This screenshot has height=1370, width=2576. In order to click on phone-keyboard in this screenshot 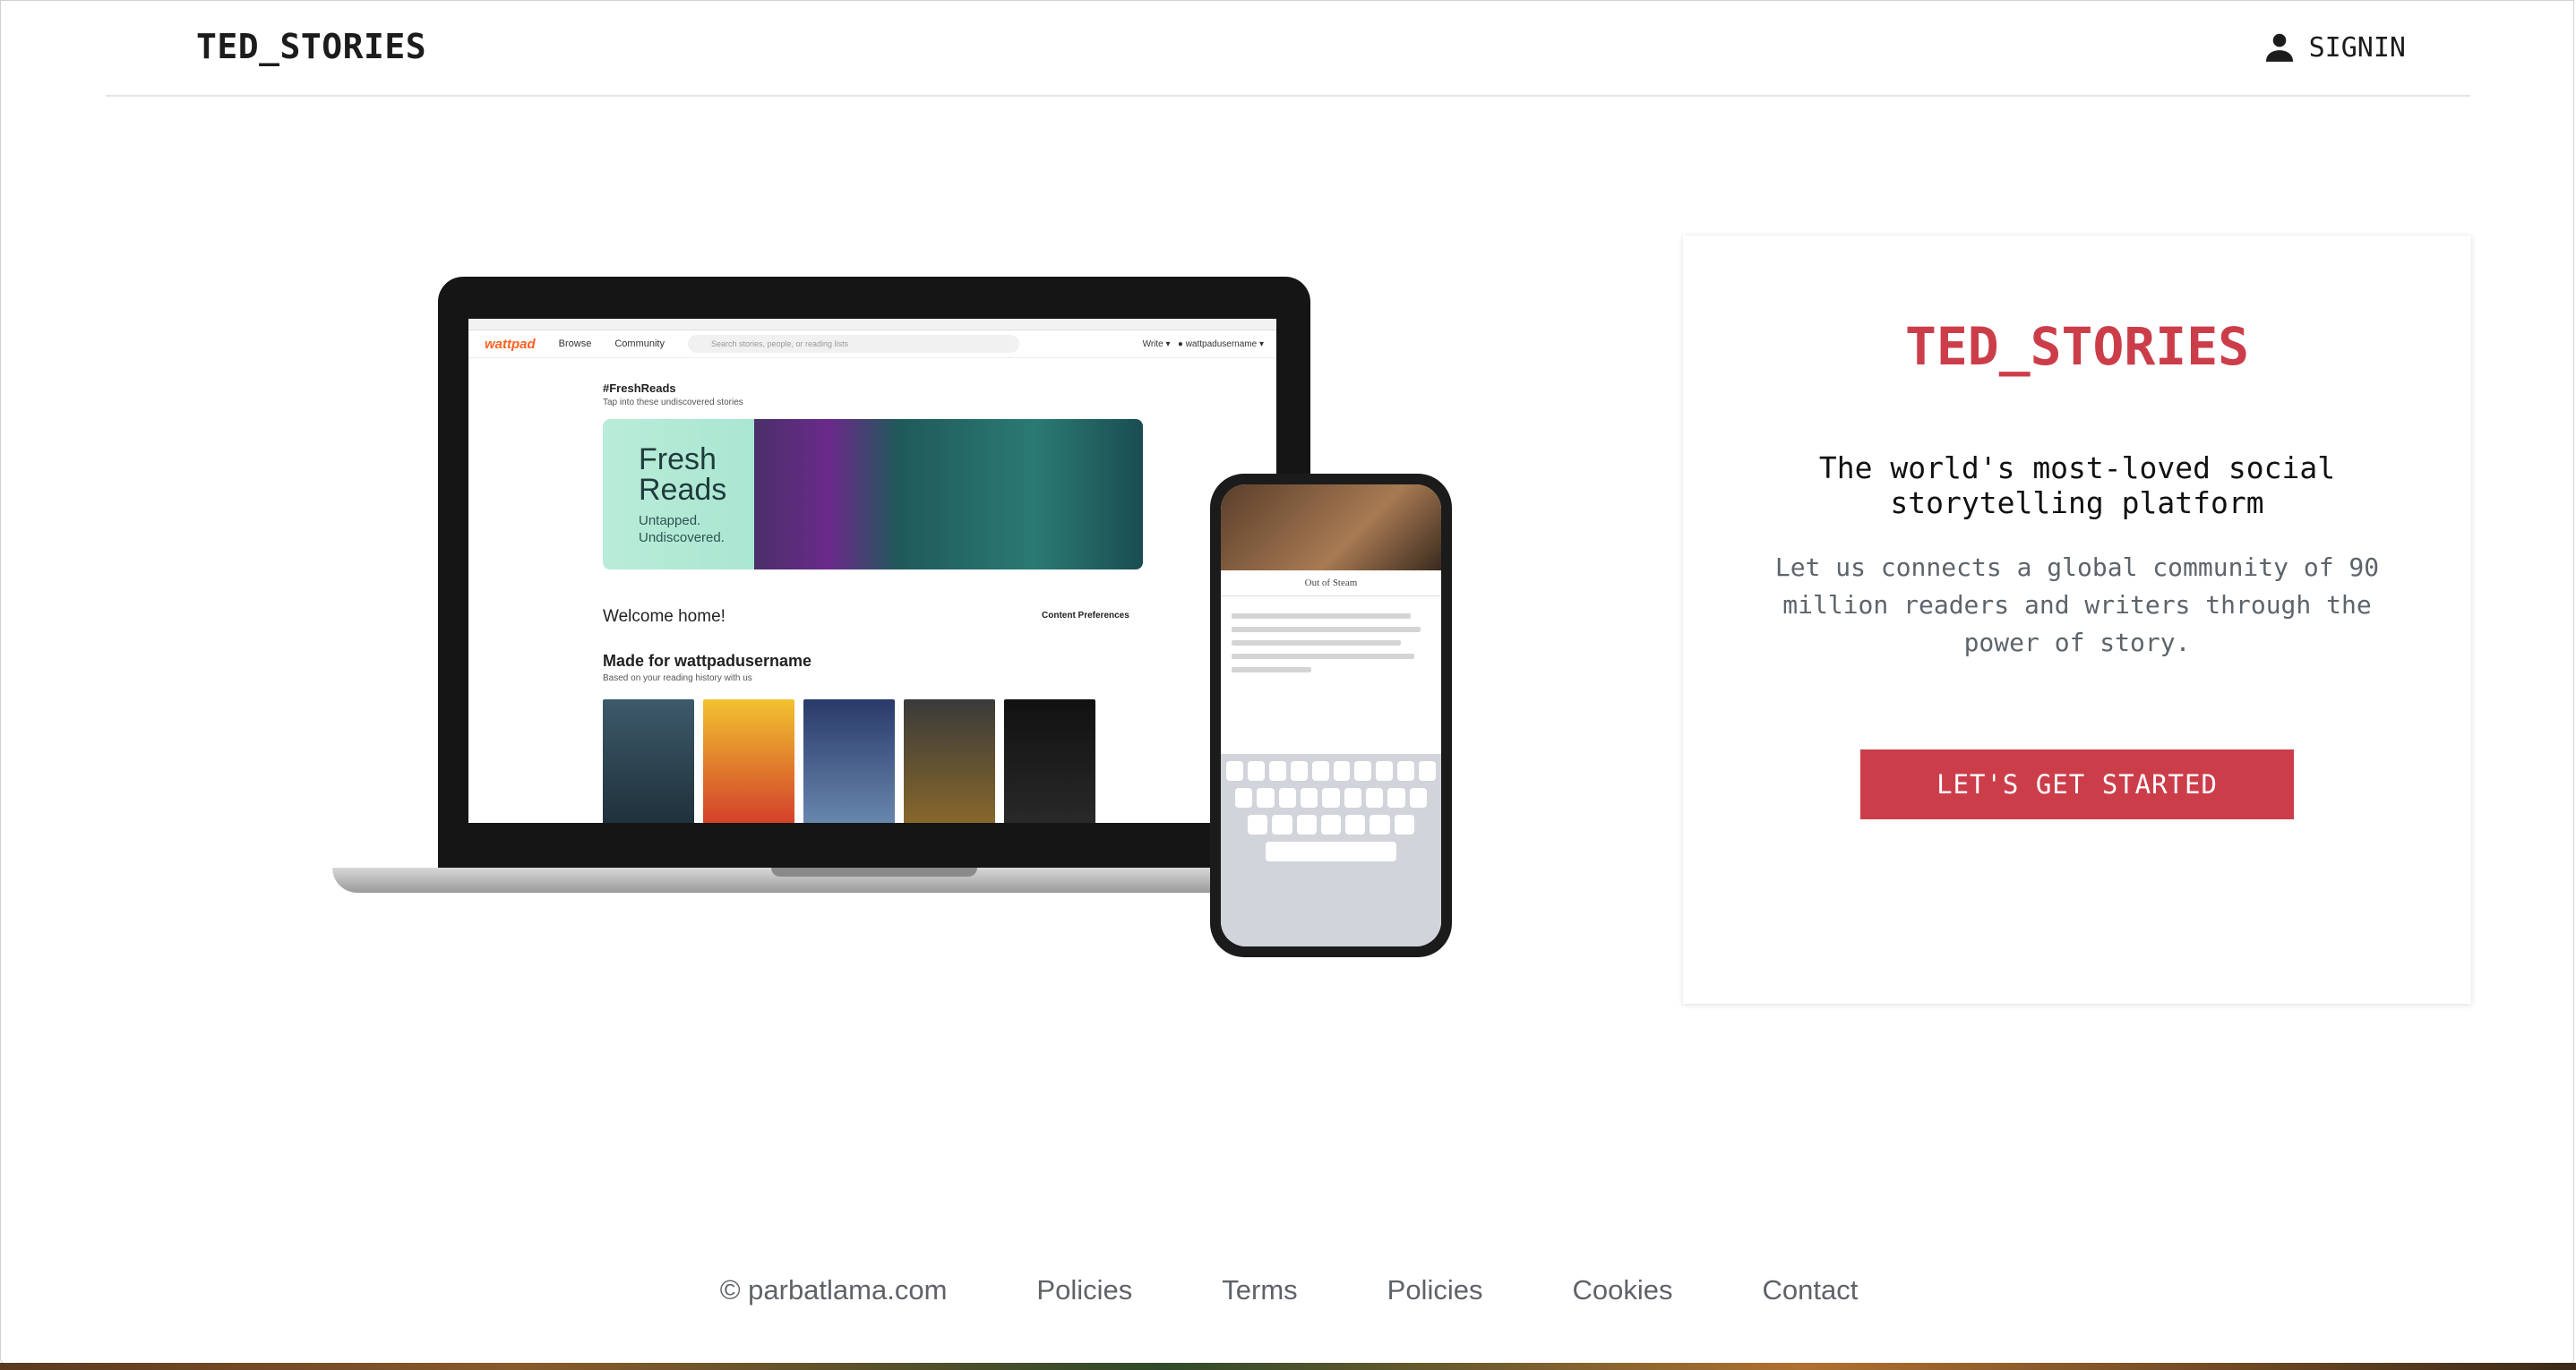, I will do `click(1331, 850)`.